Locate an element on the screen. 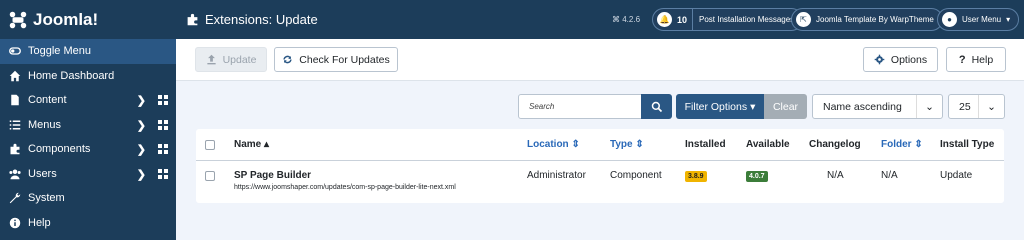 The image size is (1024, 240). filter-options-button: Filter Options ▾ is located at coordinates (720, 106).